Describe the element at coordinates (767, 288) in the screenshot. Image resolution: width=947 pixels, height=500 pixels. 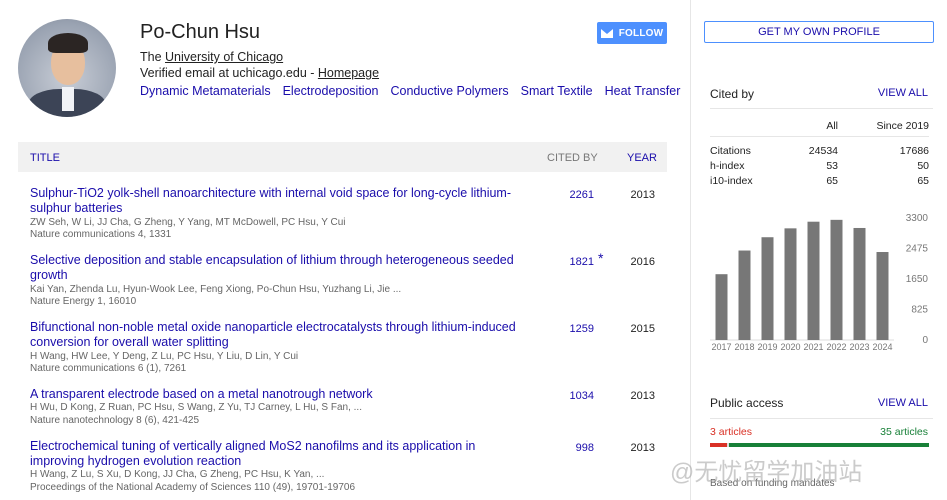
I see `chart-bar-2019` at that location.